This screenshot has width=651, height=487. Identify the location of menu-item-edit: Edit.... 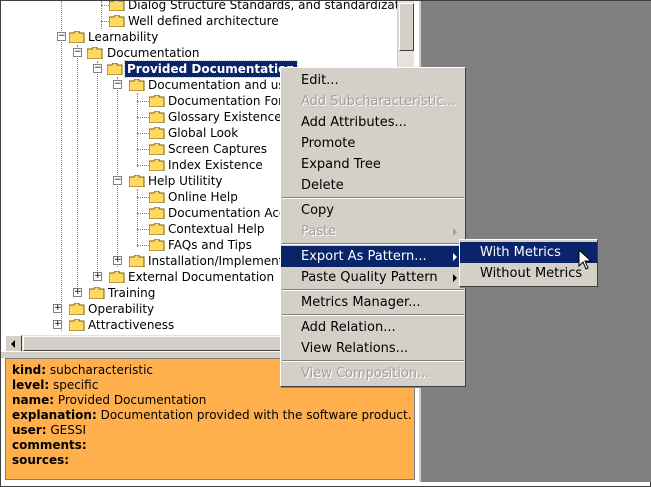
(373, 80).